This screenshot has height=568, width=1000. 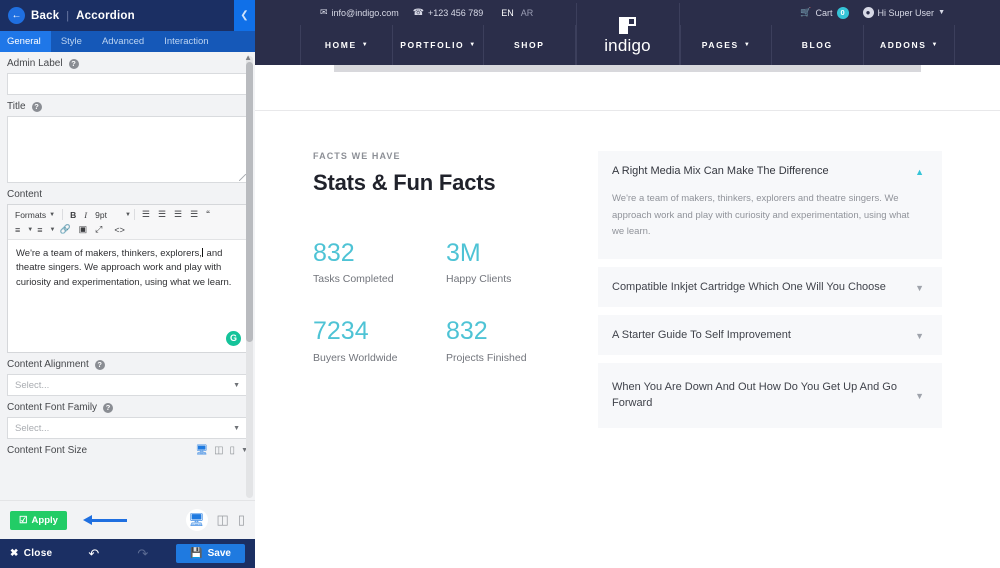 What do you see at coordinates (223, 520) in the screenshot?
I see `tablet-preview-icon: ◫` at bounding box center [223, 520].